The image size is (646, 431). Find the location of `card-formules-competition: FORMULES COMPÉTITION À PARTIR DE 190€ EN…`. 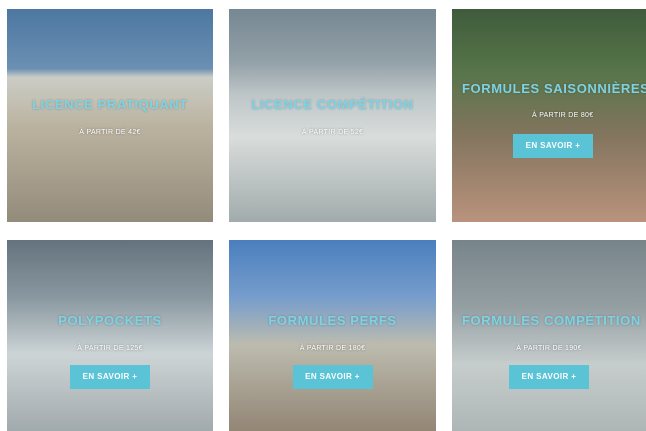

card-formules-competition: FORMULES COMPÉTITION À PARTIR DE 190€ EN… is located at coordinates (549, 335).